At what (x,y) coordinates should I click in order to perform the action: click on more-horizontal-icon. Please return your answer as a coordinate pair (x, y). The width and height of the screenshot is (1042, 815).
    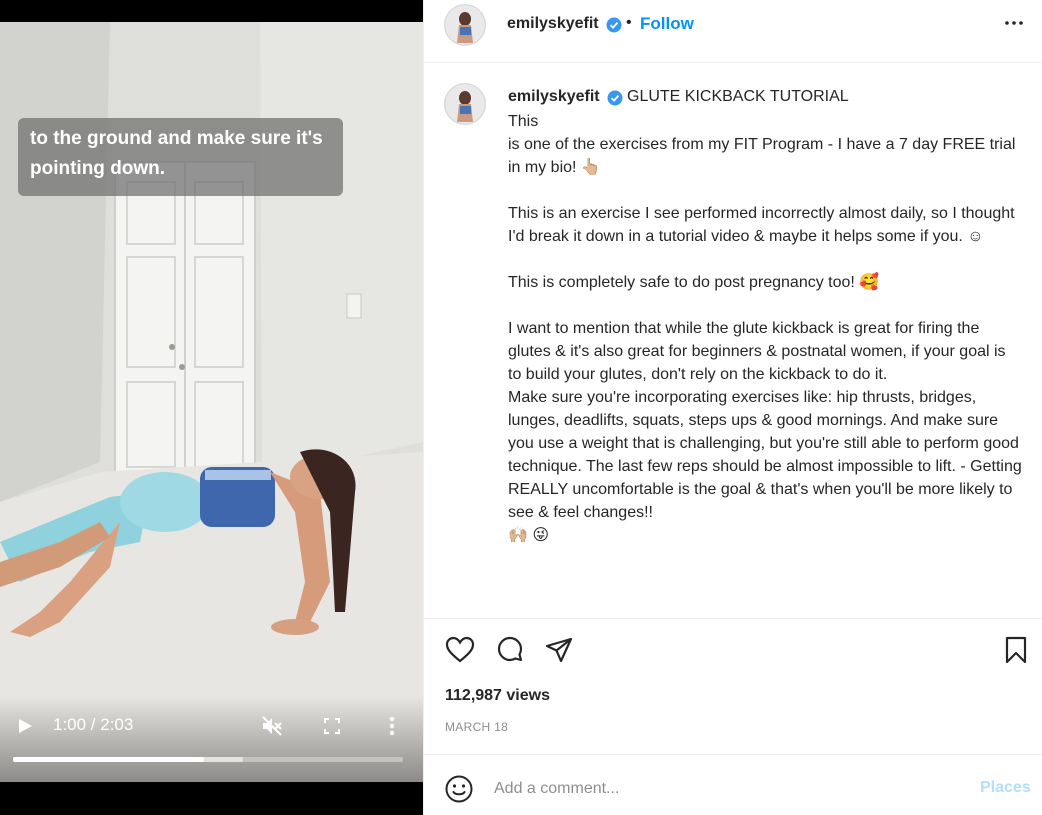
    Looking at the image, I should click on (1014, 23).